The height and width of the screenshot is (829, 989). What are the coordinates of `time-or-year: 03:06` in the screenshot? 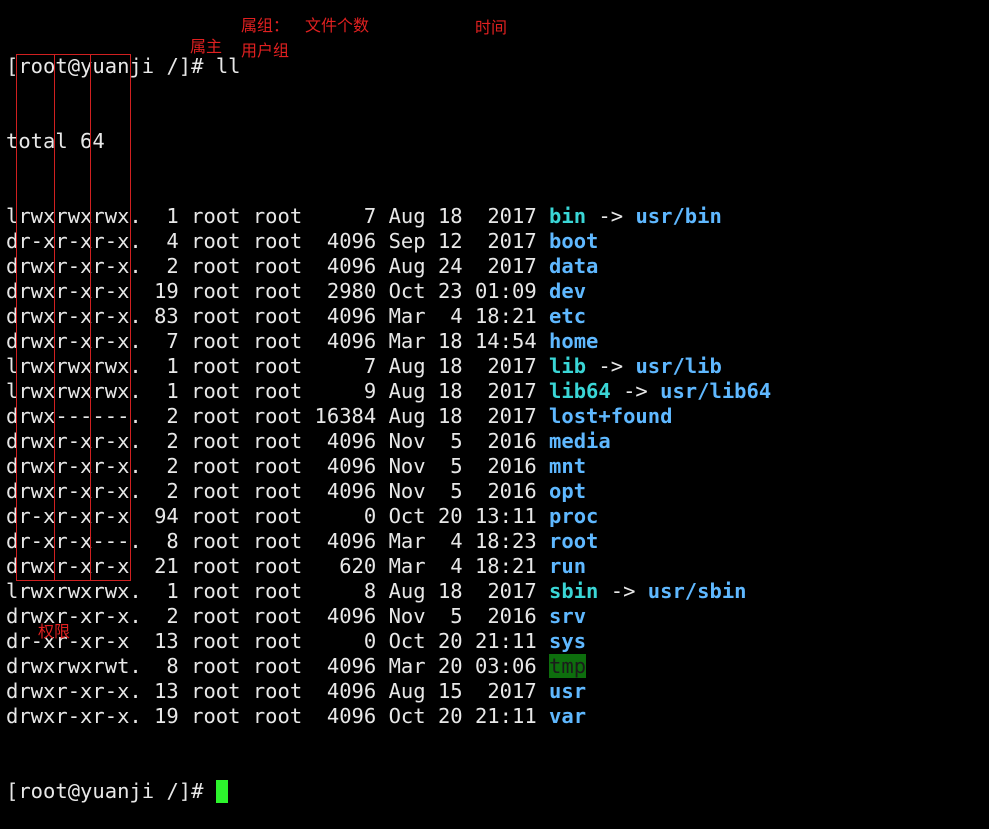 It's located at (505, 666).